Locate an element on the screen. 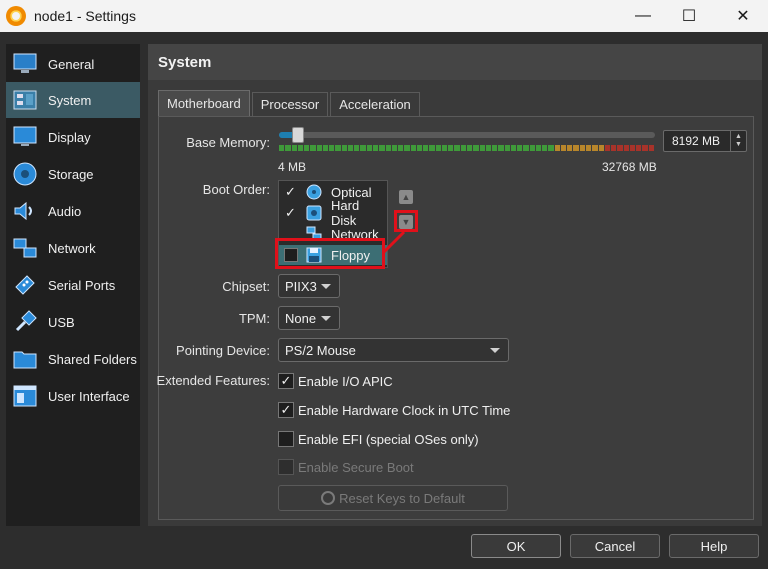 The height and width of the screenshot is (569, 768). sidebar-item-audio: Audio is located at coordinates (73, 211).